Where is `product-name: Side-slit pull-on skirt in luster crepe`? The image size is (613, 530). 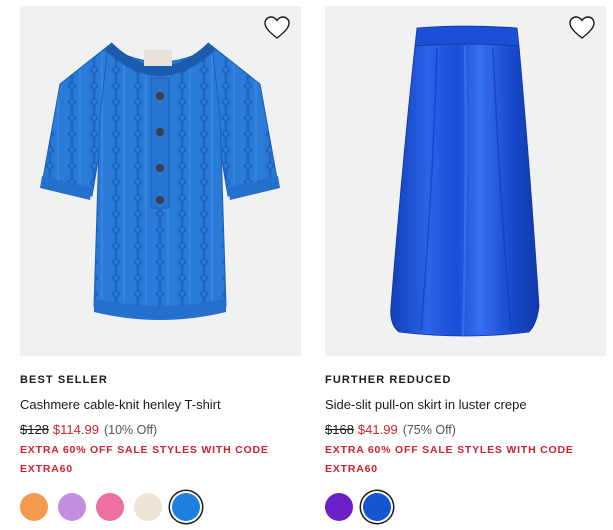
product-name: Side-slit pull-on skirt in luster crepe is located at coordinates (426, 404).